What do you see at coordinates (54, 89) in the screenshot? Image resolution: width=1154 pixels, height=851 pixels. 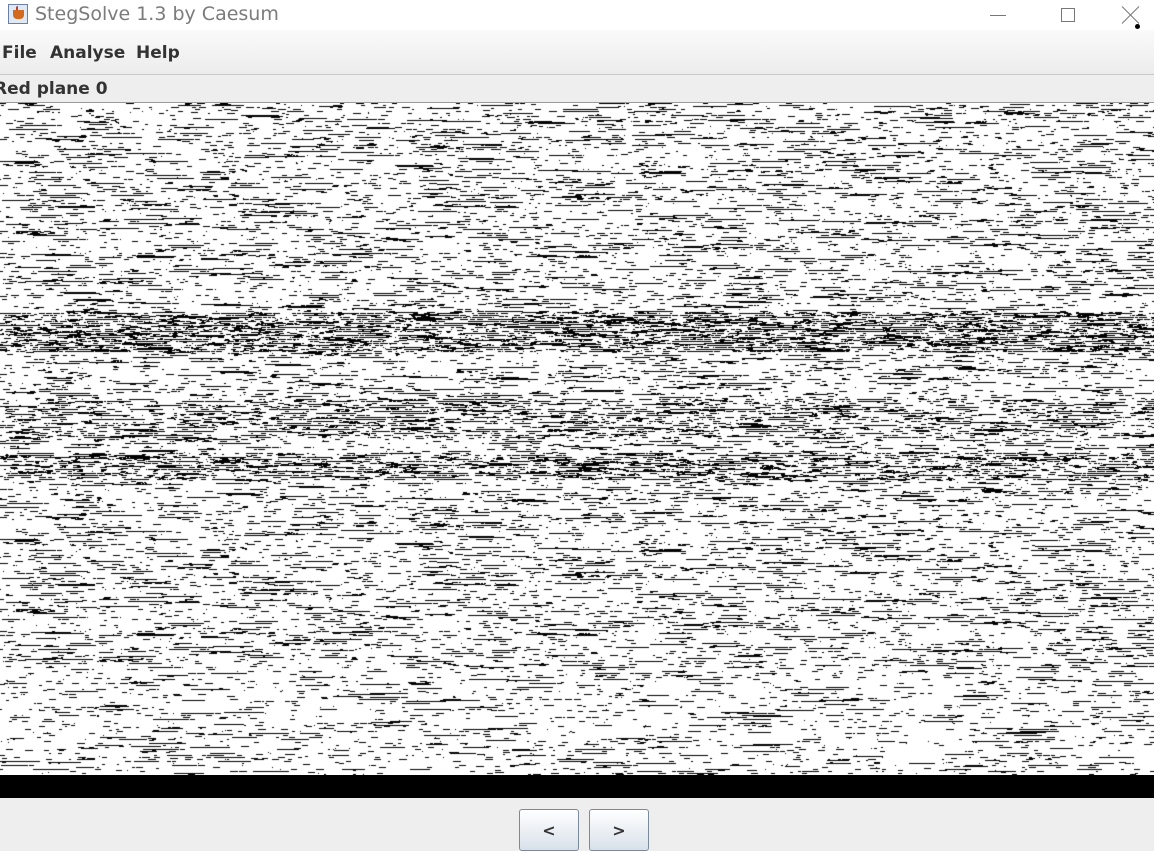 I see `plane-label: Red plane 0` at bounding box center [54, 89].